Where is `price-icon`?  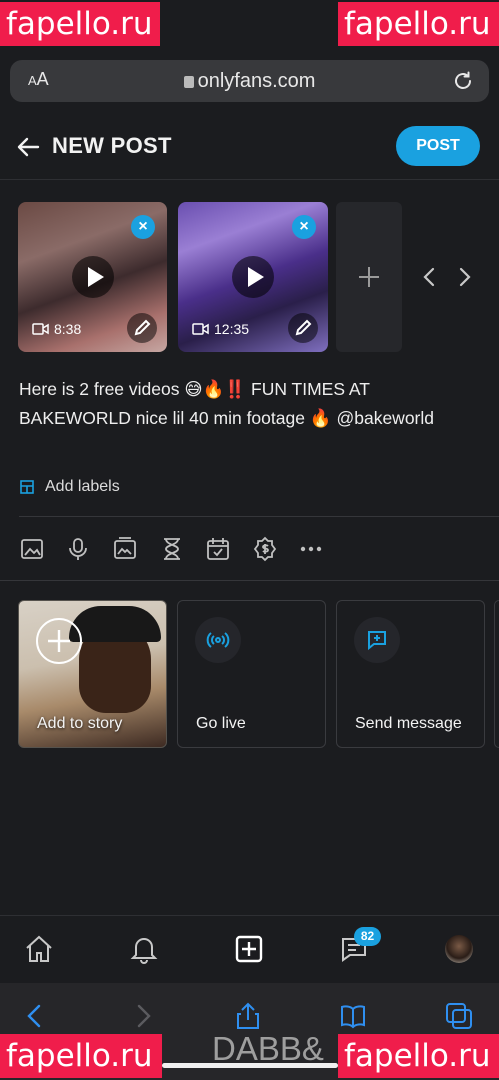 price-icon is located at coordinates (265, 549).